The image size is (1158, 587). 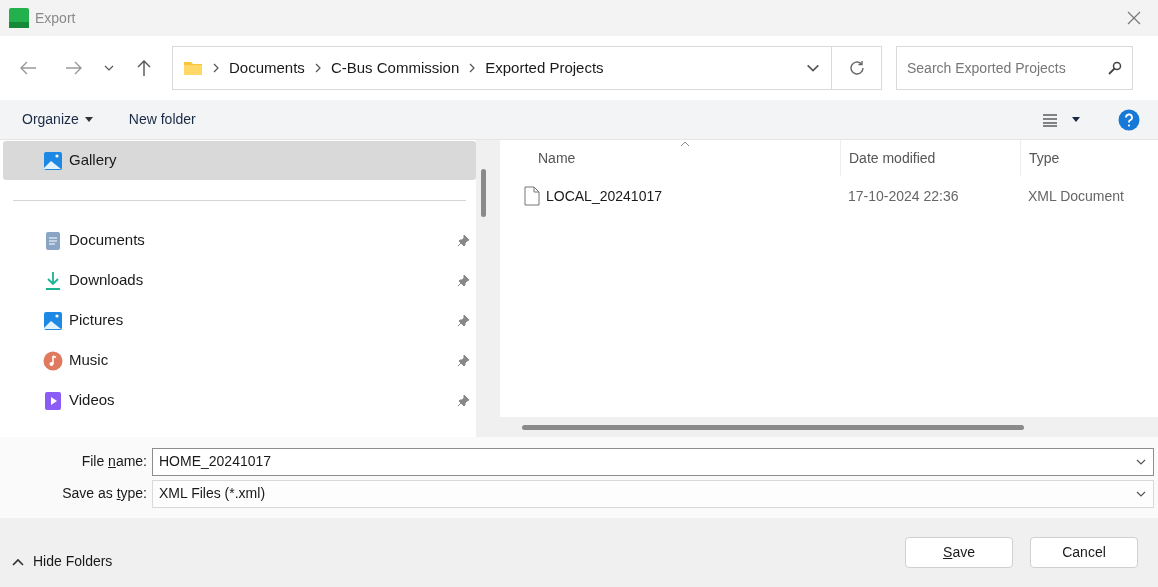 I want to click on sort-caret-icon, so click(x=685, y=144).